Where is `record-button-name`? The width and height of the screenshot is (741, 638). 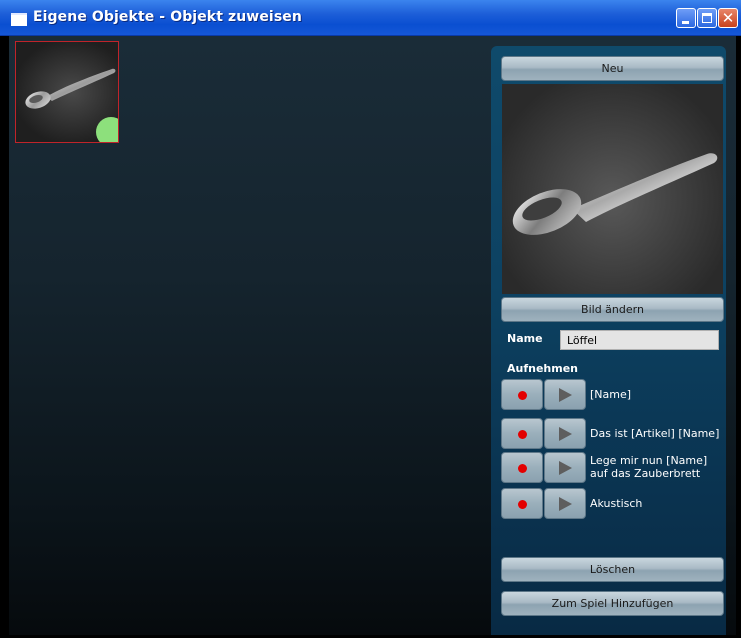 record-button-name is located at coordinates (522, 394).